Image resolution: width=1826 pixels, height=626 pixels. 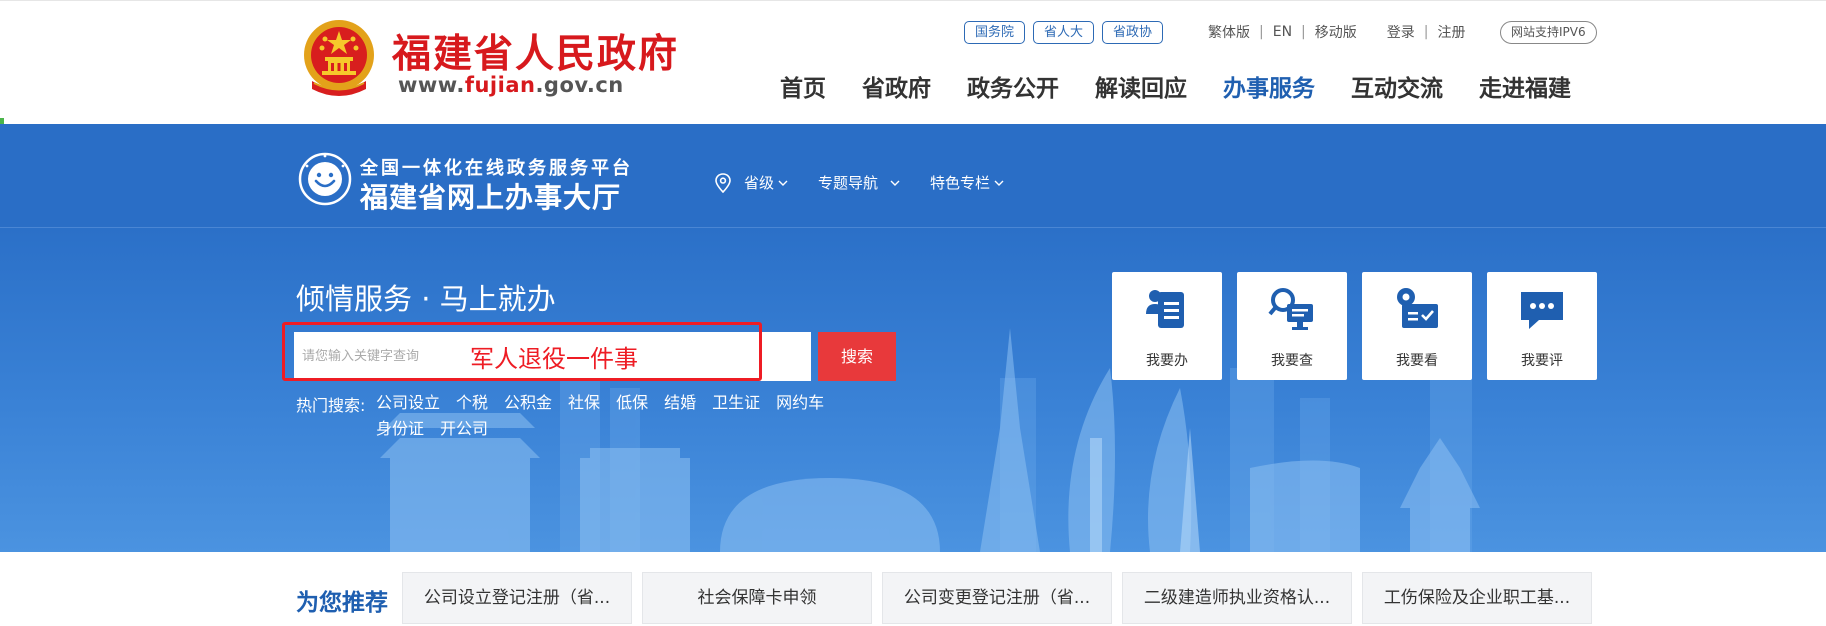 What do you see at coordinates (848, 183) in the screenshot?
I see `topic-navigation-label: 专题导航` at bounding box center [848, 183].